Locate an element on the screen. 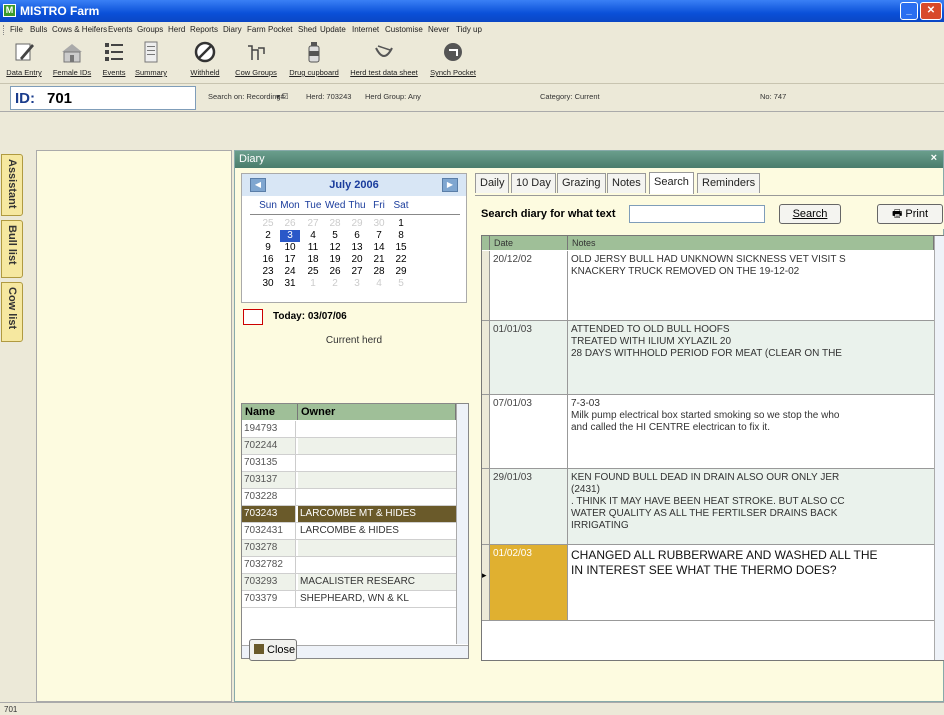  menu-bulls: Bulls is located at coordinates (38, 29).